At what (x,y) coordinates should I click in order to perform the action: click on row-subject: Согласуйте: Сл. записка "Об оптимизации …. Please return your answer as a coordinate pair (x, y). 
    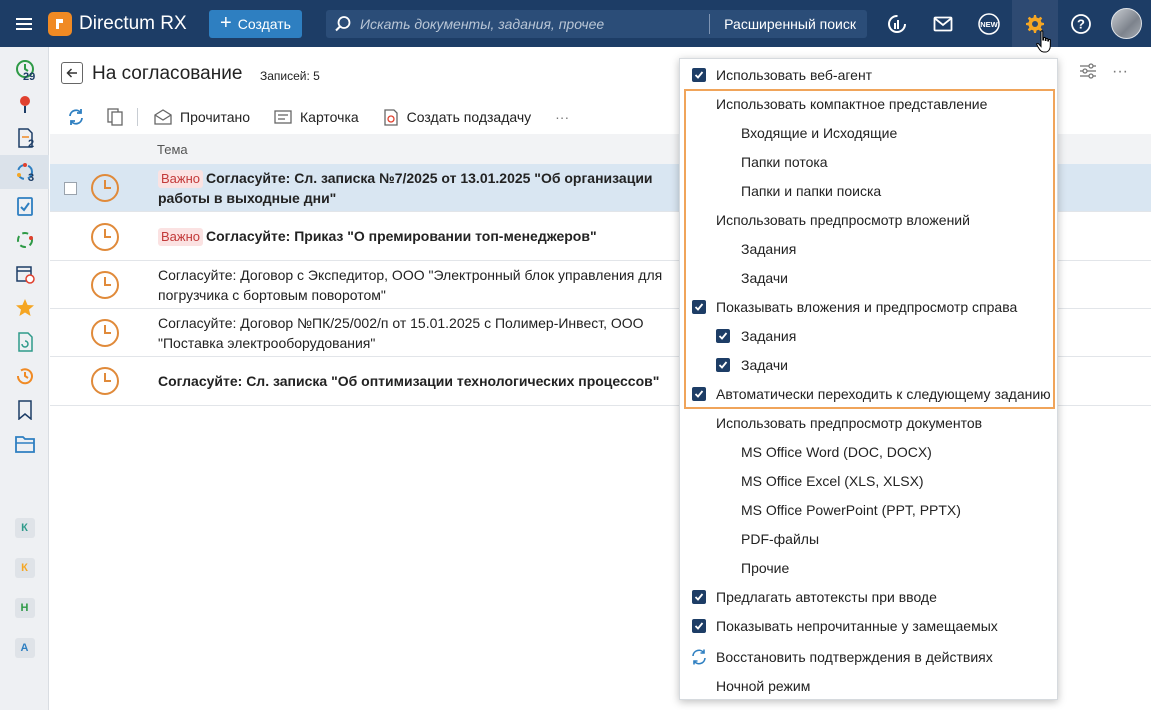
    Looking at the image, I should click on (409, 381).